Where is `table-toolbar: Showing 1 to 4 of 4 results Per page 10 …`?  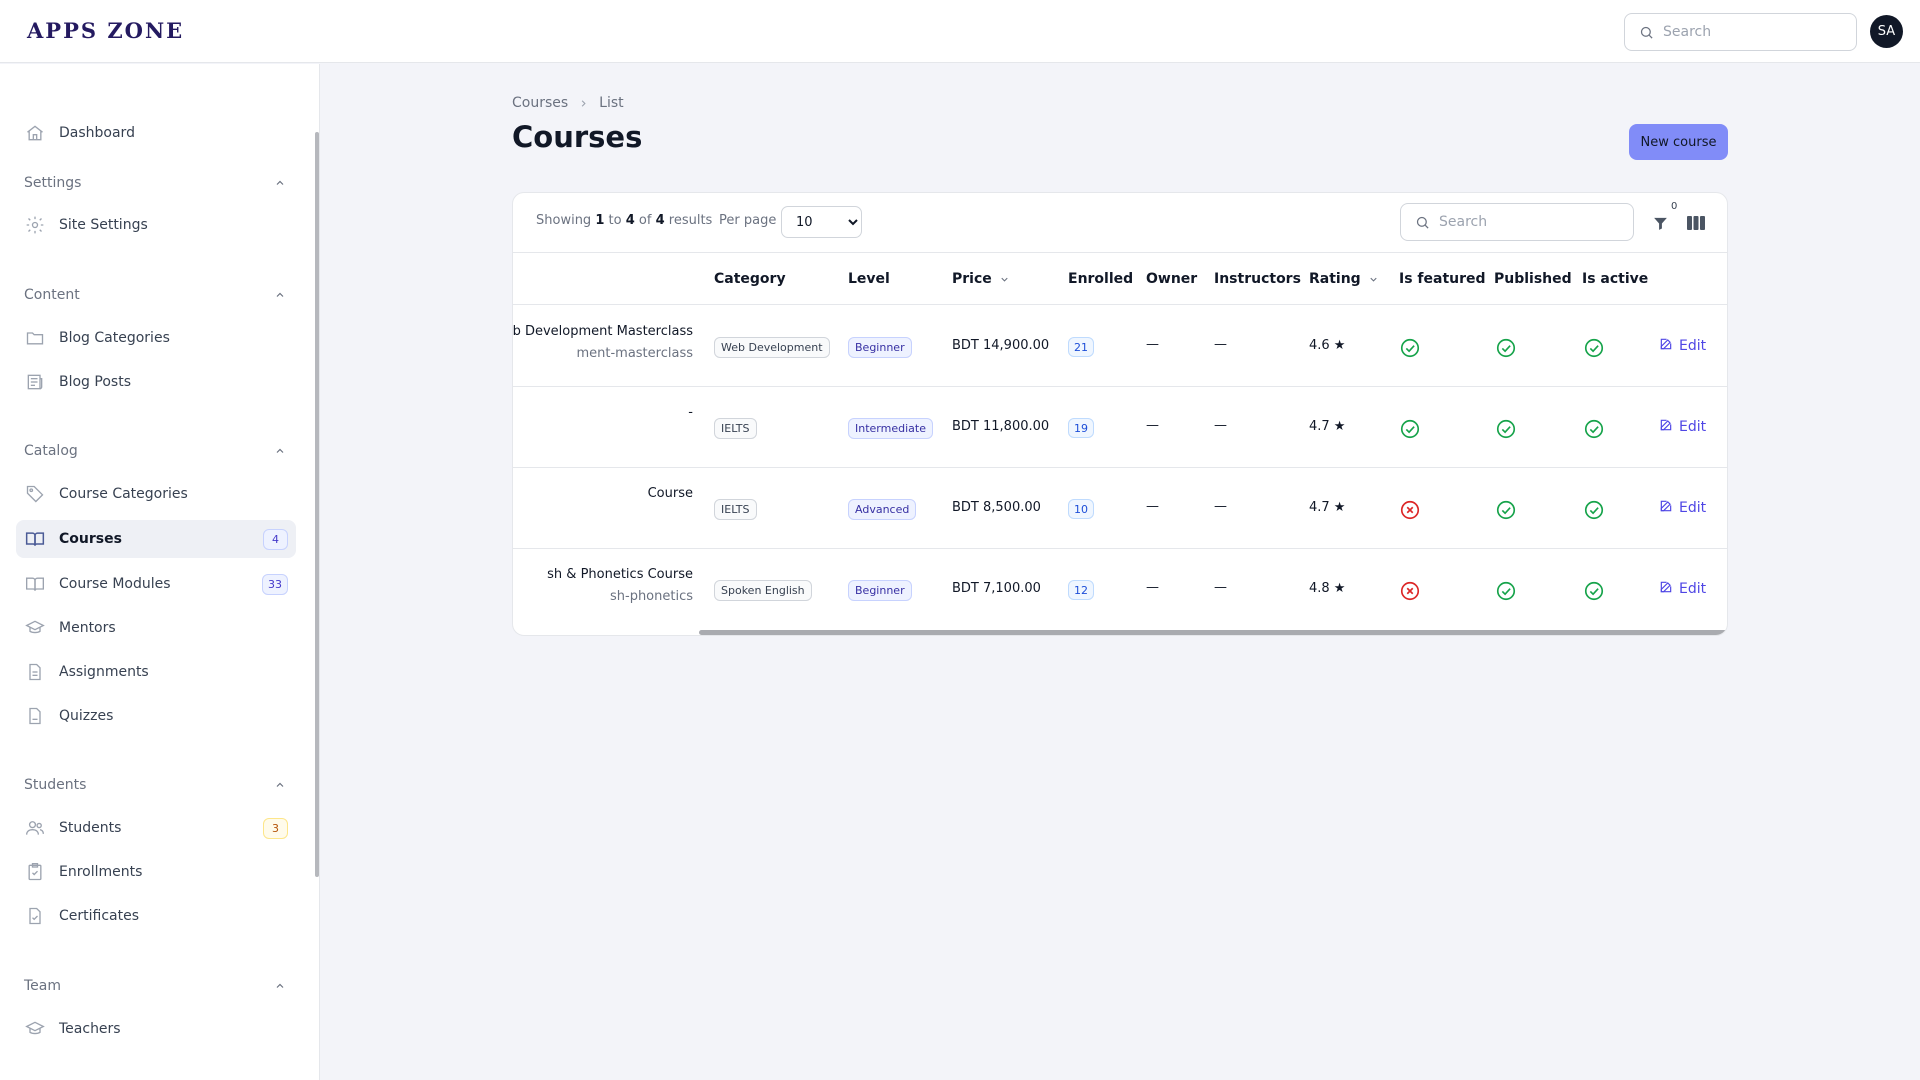
table-toolbar: Showing 1 to 4 of 4 results Per page 10 … is located at coordinates (1120, 223).